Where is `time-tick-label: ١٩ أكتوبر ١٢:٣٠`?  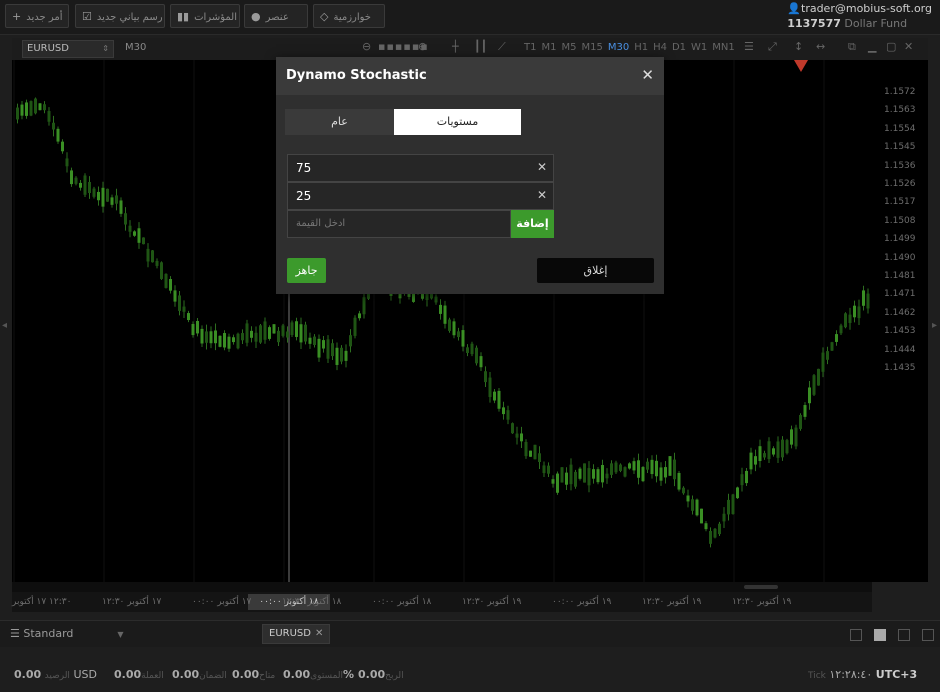
time-tick-label: ١٩ أكتوبر ١٢:٣٠ is located at coordinates (762, 602).